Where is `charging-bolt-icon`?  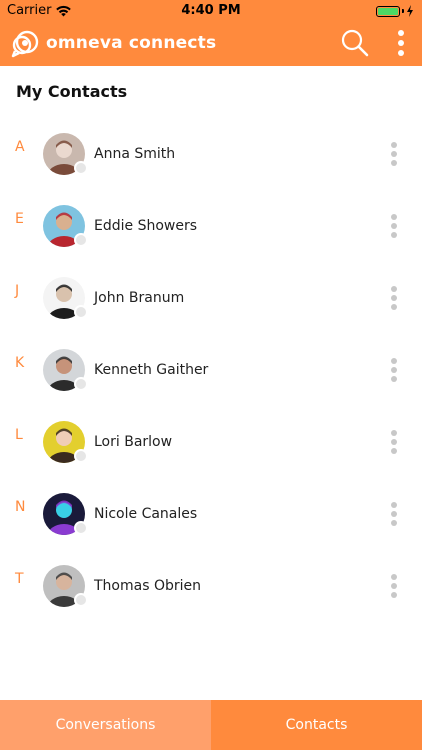
charging-bolt-icon is located at coordinates (410, 11).